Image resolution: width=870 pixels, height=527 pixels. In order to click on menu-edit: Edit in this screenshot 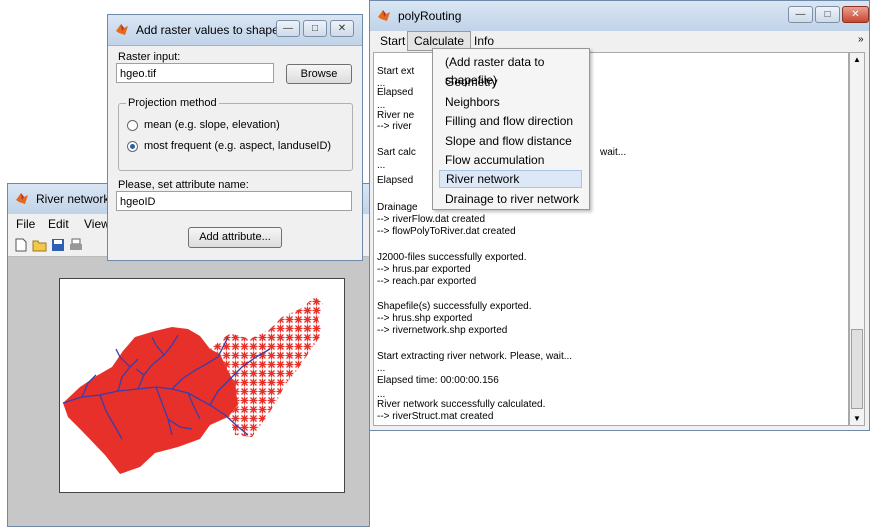, I will do `click(58, 224)`.